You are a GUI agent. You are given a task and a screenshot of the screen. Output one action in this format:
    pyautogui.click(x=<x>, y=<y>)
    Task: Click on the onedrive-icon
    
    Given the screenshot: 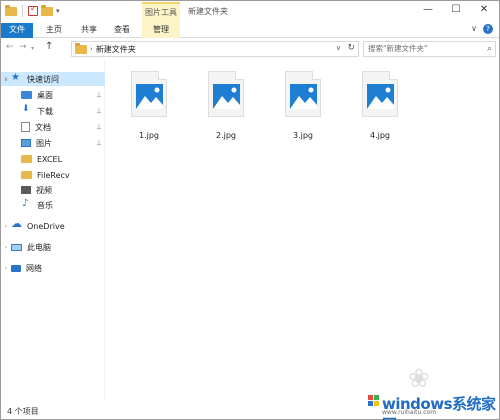 What is the action you would take?
    pyautogui.click(x=16, y=224)
    